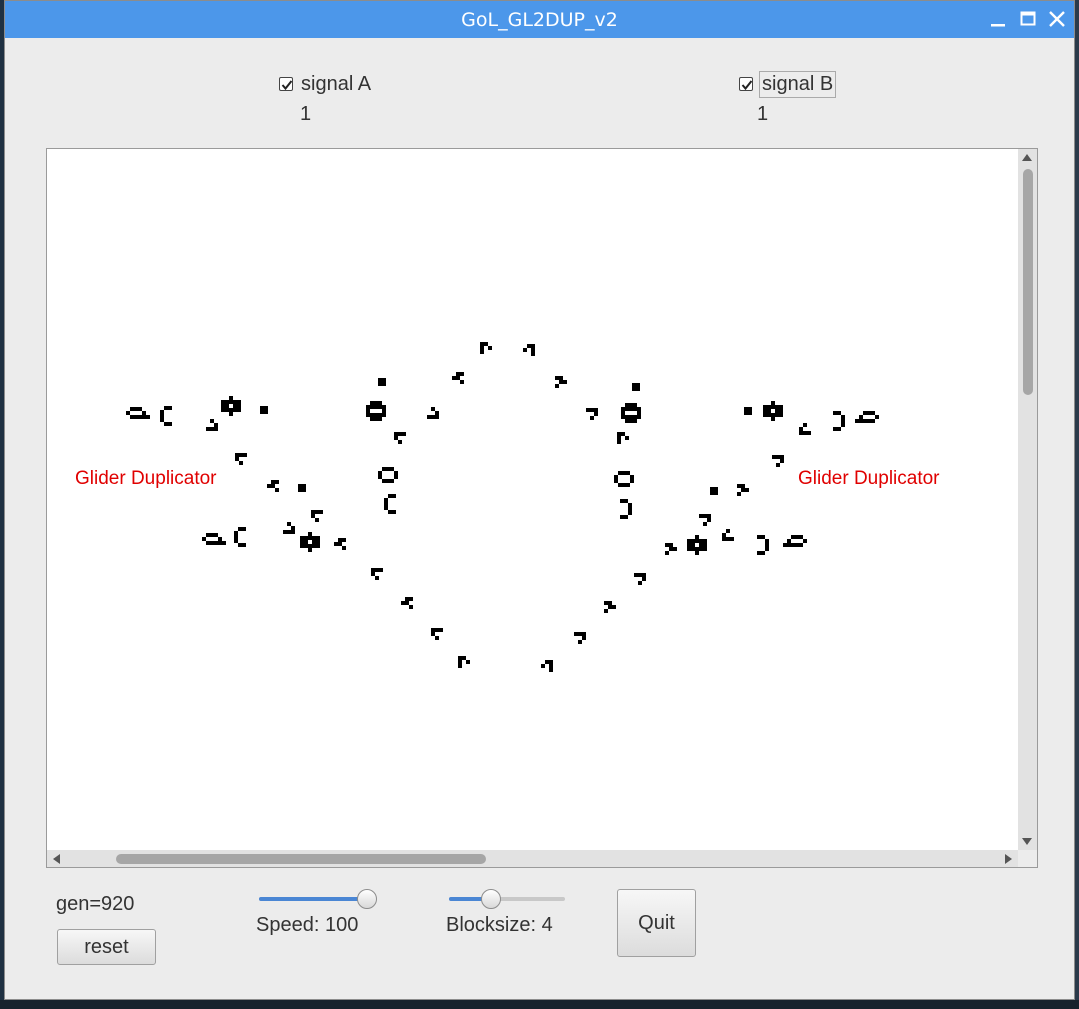 The image size is (1079, 1009). Describe the element at coordinates (507, 899) in the screenshot. I see `blocksize-slider` at that location.